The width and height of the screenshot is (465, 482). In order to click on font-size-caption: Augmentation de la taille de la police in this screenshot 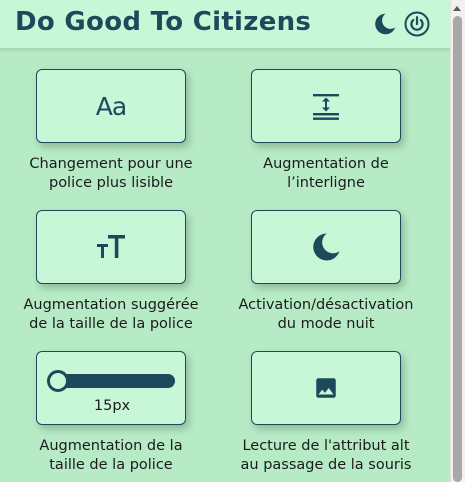, I will do `click(113, 456)`.